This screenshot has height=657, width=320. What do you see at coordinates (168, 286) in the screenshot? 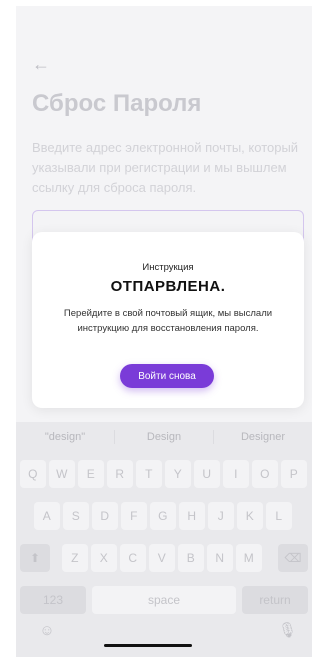
I see `modal-title: ОТПАРВЛЕНА.` at bounding box center [168, 286].